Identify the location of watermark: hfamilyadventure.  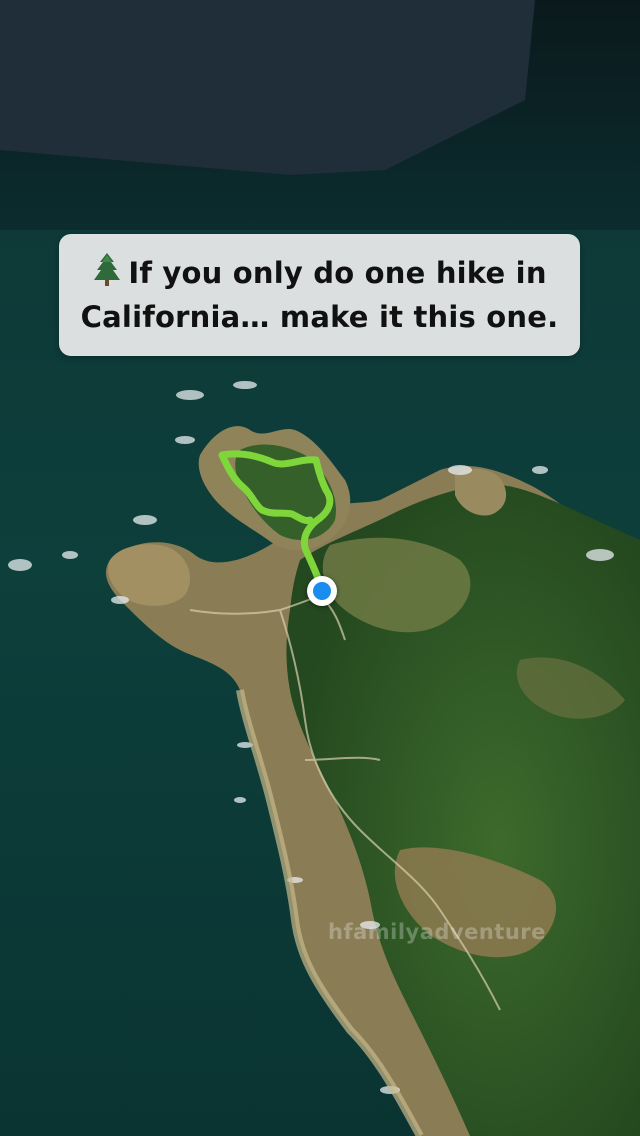
(437, 932).